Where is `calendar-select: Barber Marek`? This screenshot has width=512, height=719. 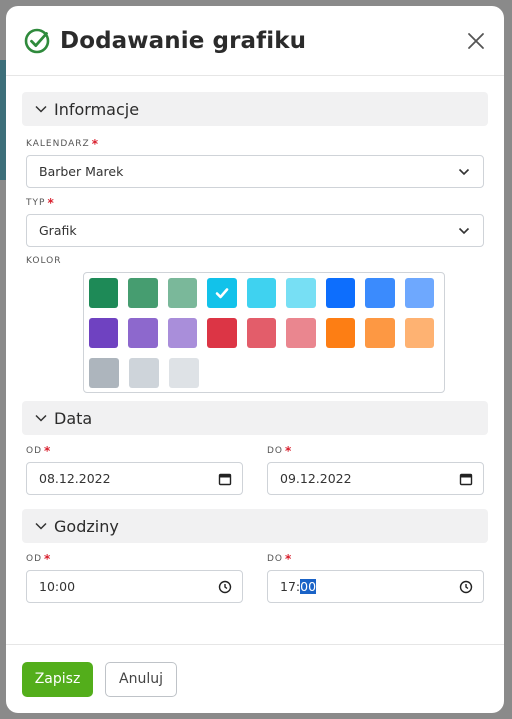 calendar-select: Barber Marek is located at coordinates (255, 171).